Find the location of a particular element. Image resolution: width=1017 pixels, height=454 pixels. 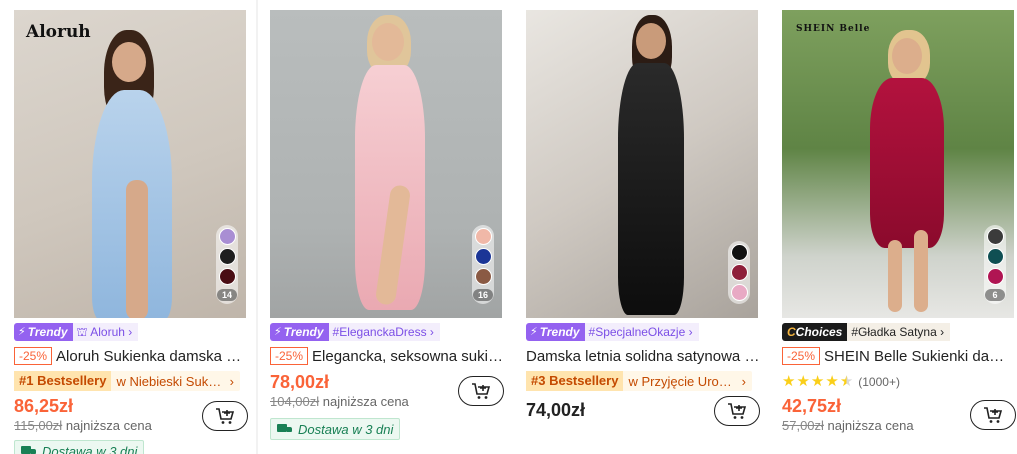

trend-tag-label: #EleganckaDress › is located at coordinates (384, 332).